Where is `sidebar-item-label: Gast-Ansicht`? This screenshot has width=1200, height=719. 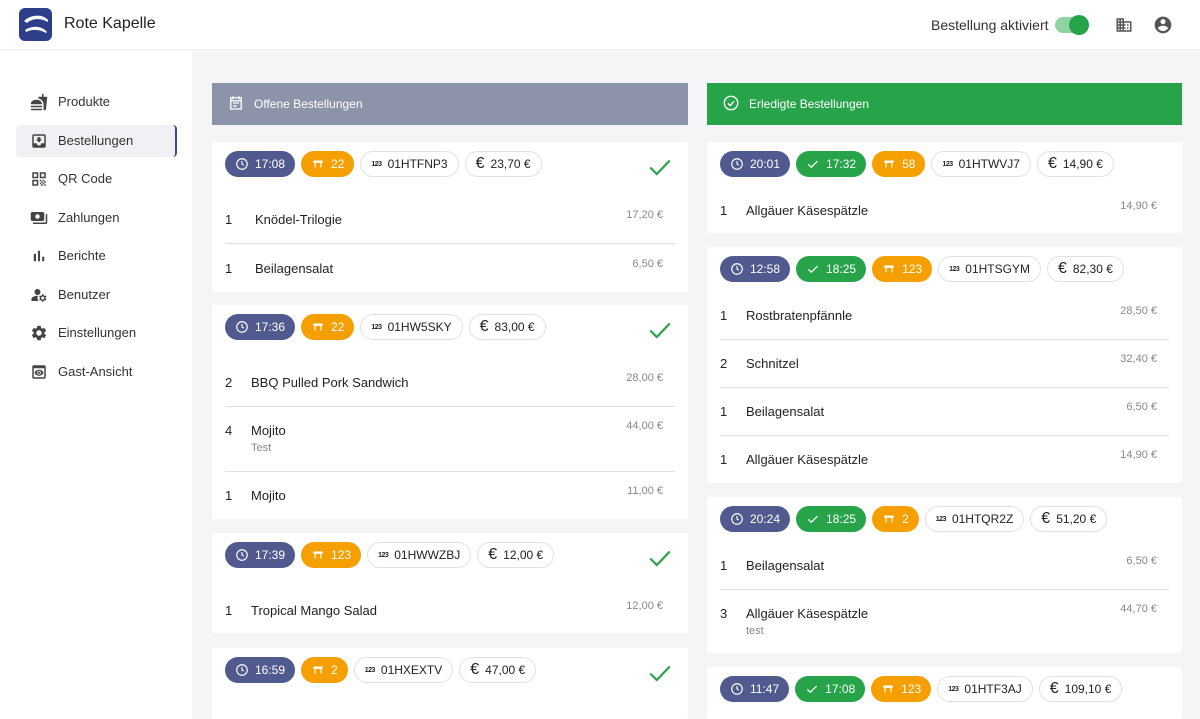 sidebar-item-label: Gast-Ansicht is located at coordinates (95, 371).